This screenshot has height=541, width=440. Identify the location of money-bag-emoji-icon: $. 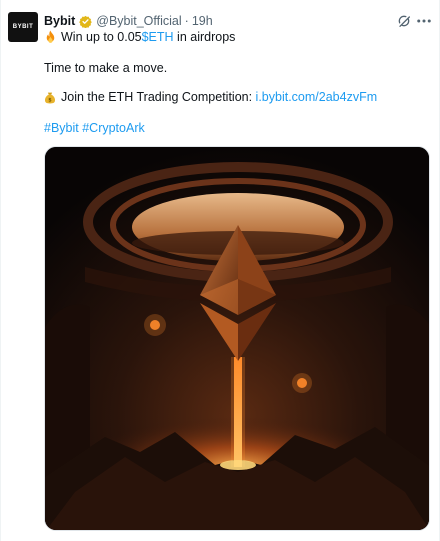
(50, 97).